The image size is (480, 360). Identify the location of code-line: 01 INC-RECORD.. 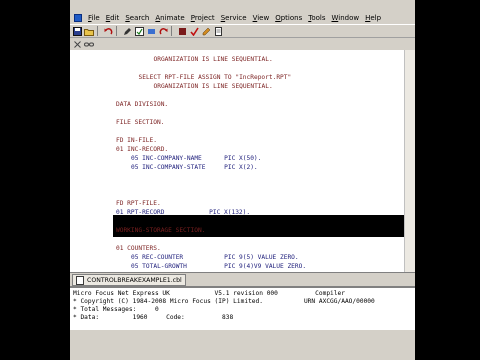
(142, 149).